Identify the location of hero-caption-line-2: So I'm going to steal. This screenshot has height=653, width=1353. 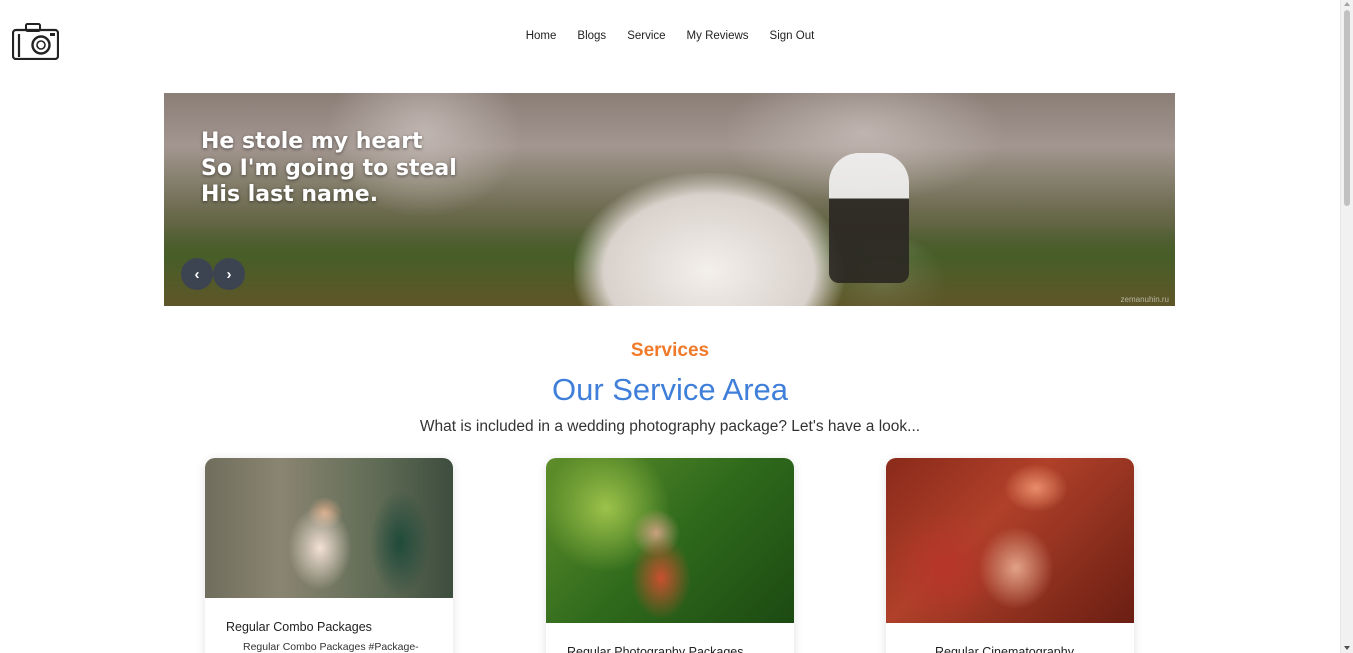
(329, 168).